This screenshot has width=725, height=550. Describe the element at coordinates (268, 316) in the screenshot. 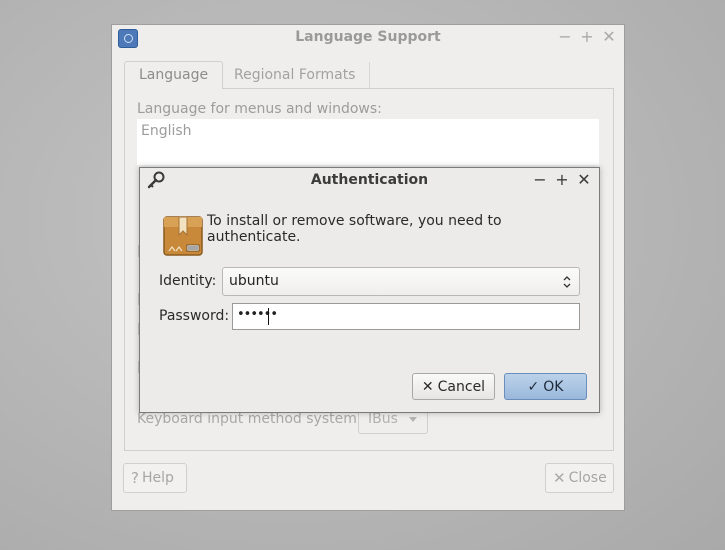

I see `text-caret` at that location.